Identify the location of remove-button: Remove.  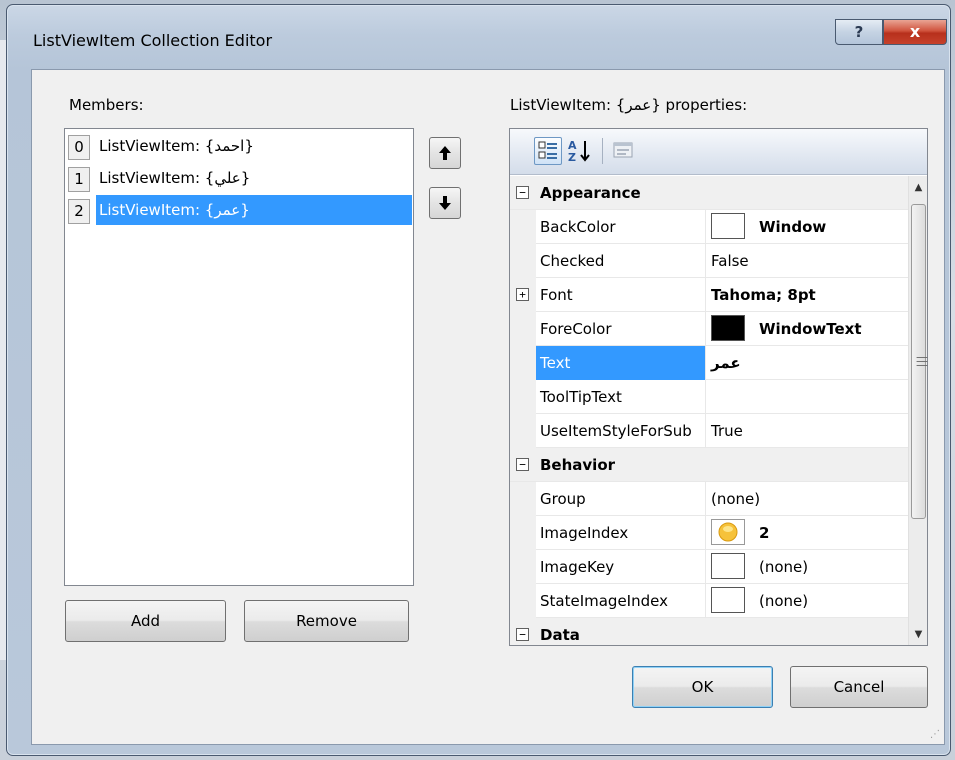
(326, 621).